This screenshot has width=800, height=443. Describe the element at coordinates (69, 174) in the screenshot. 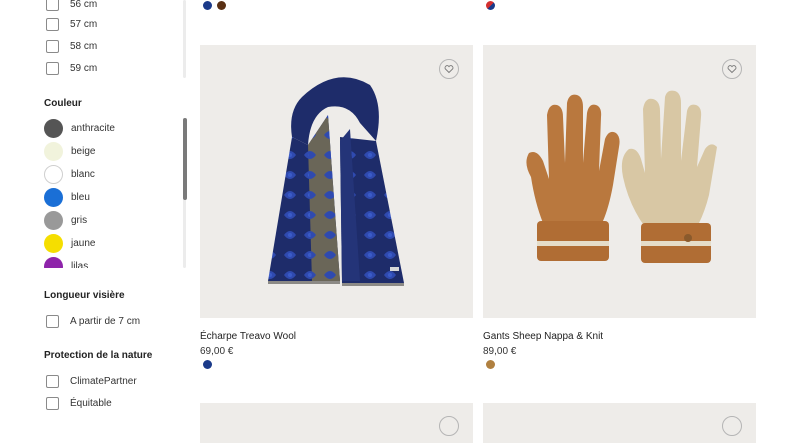

I see `color-option-blanc: blanc` at that location.